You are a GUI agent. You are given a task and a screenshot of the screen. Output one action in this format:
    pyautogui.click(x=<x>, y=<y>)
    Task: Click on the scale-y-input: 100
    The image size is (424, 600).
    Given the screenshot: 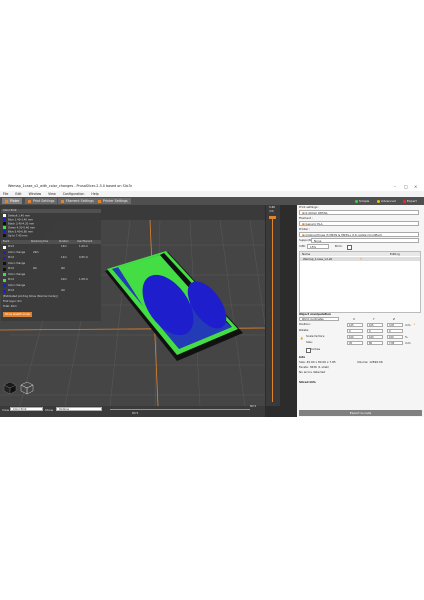 What is the action you would take?
    pyautogui.click(x=375, y=337)
    